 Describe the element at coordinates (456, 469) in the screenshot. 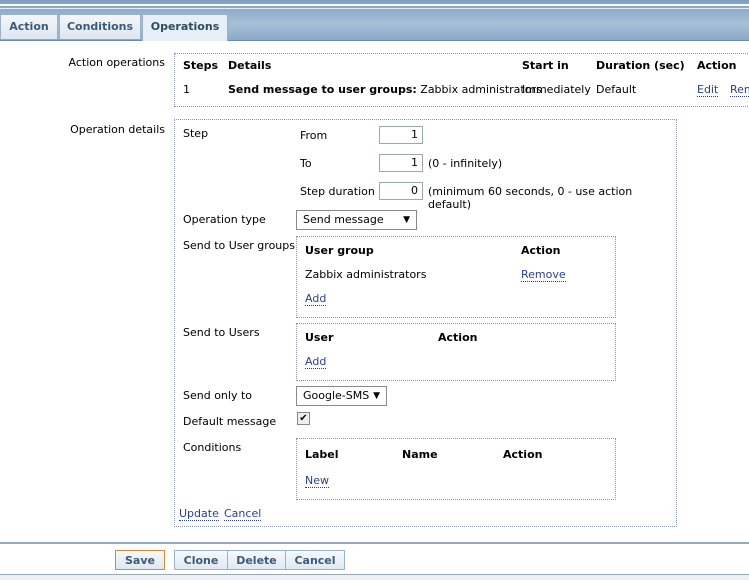

I see `conditions-table: Label Name Action New` at that location.